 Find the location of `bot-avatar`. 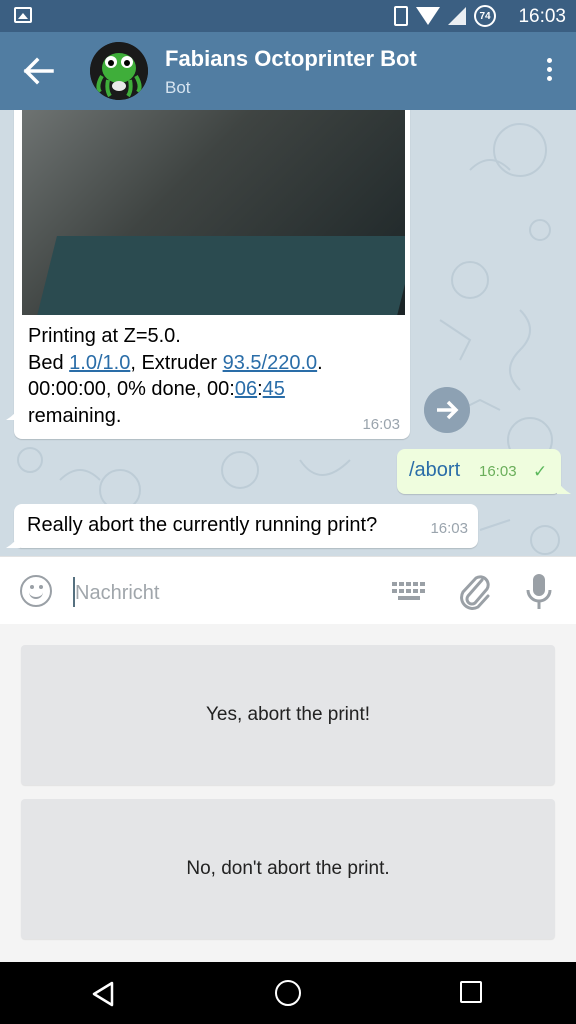

bot-avatar is located at coordinates (119, 71).